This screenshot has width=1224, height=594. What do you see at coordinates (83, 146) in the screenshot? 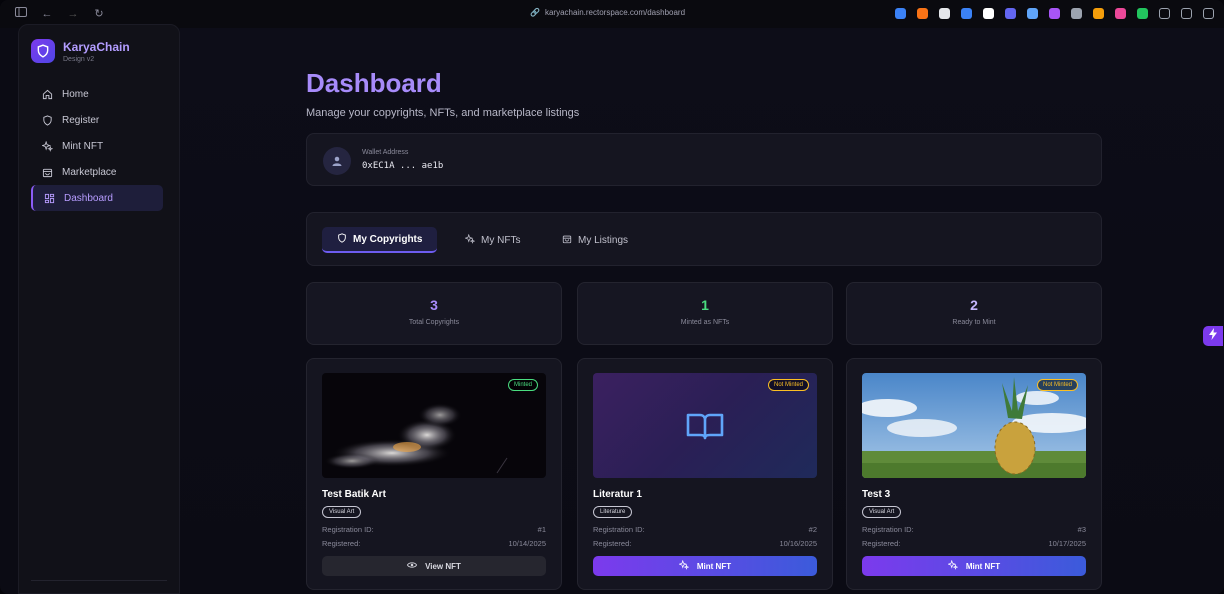
I see `sidebar-item-label: Mint NFT` at bounding box center [83, 146].